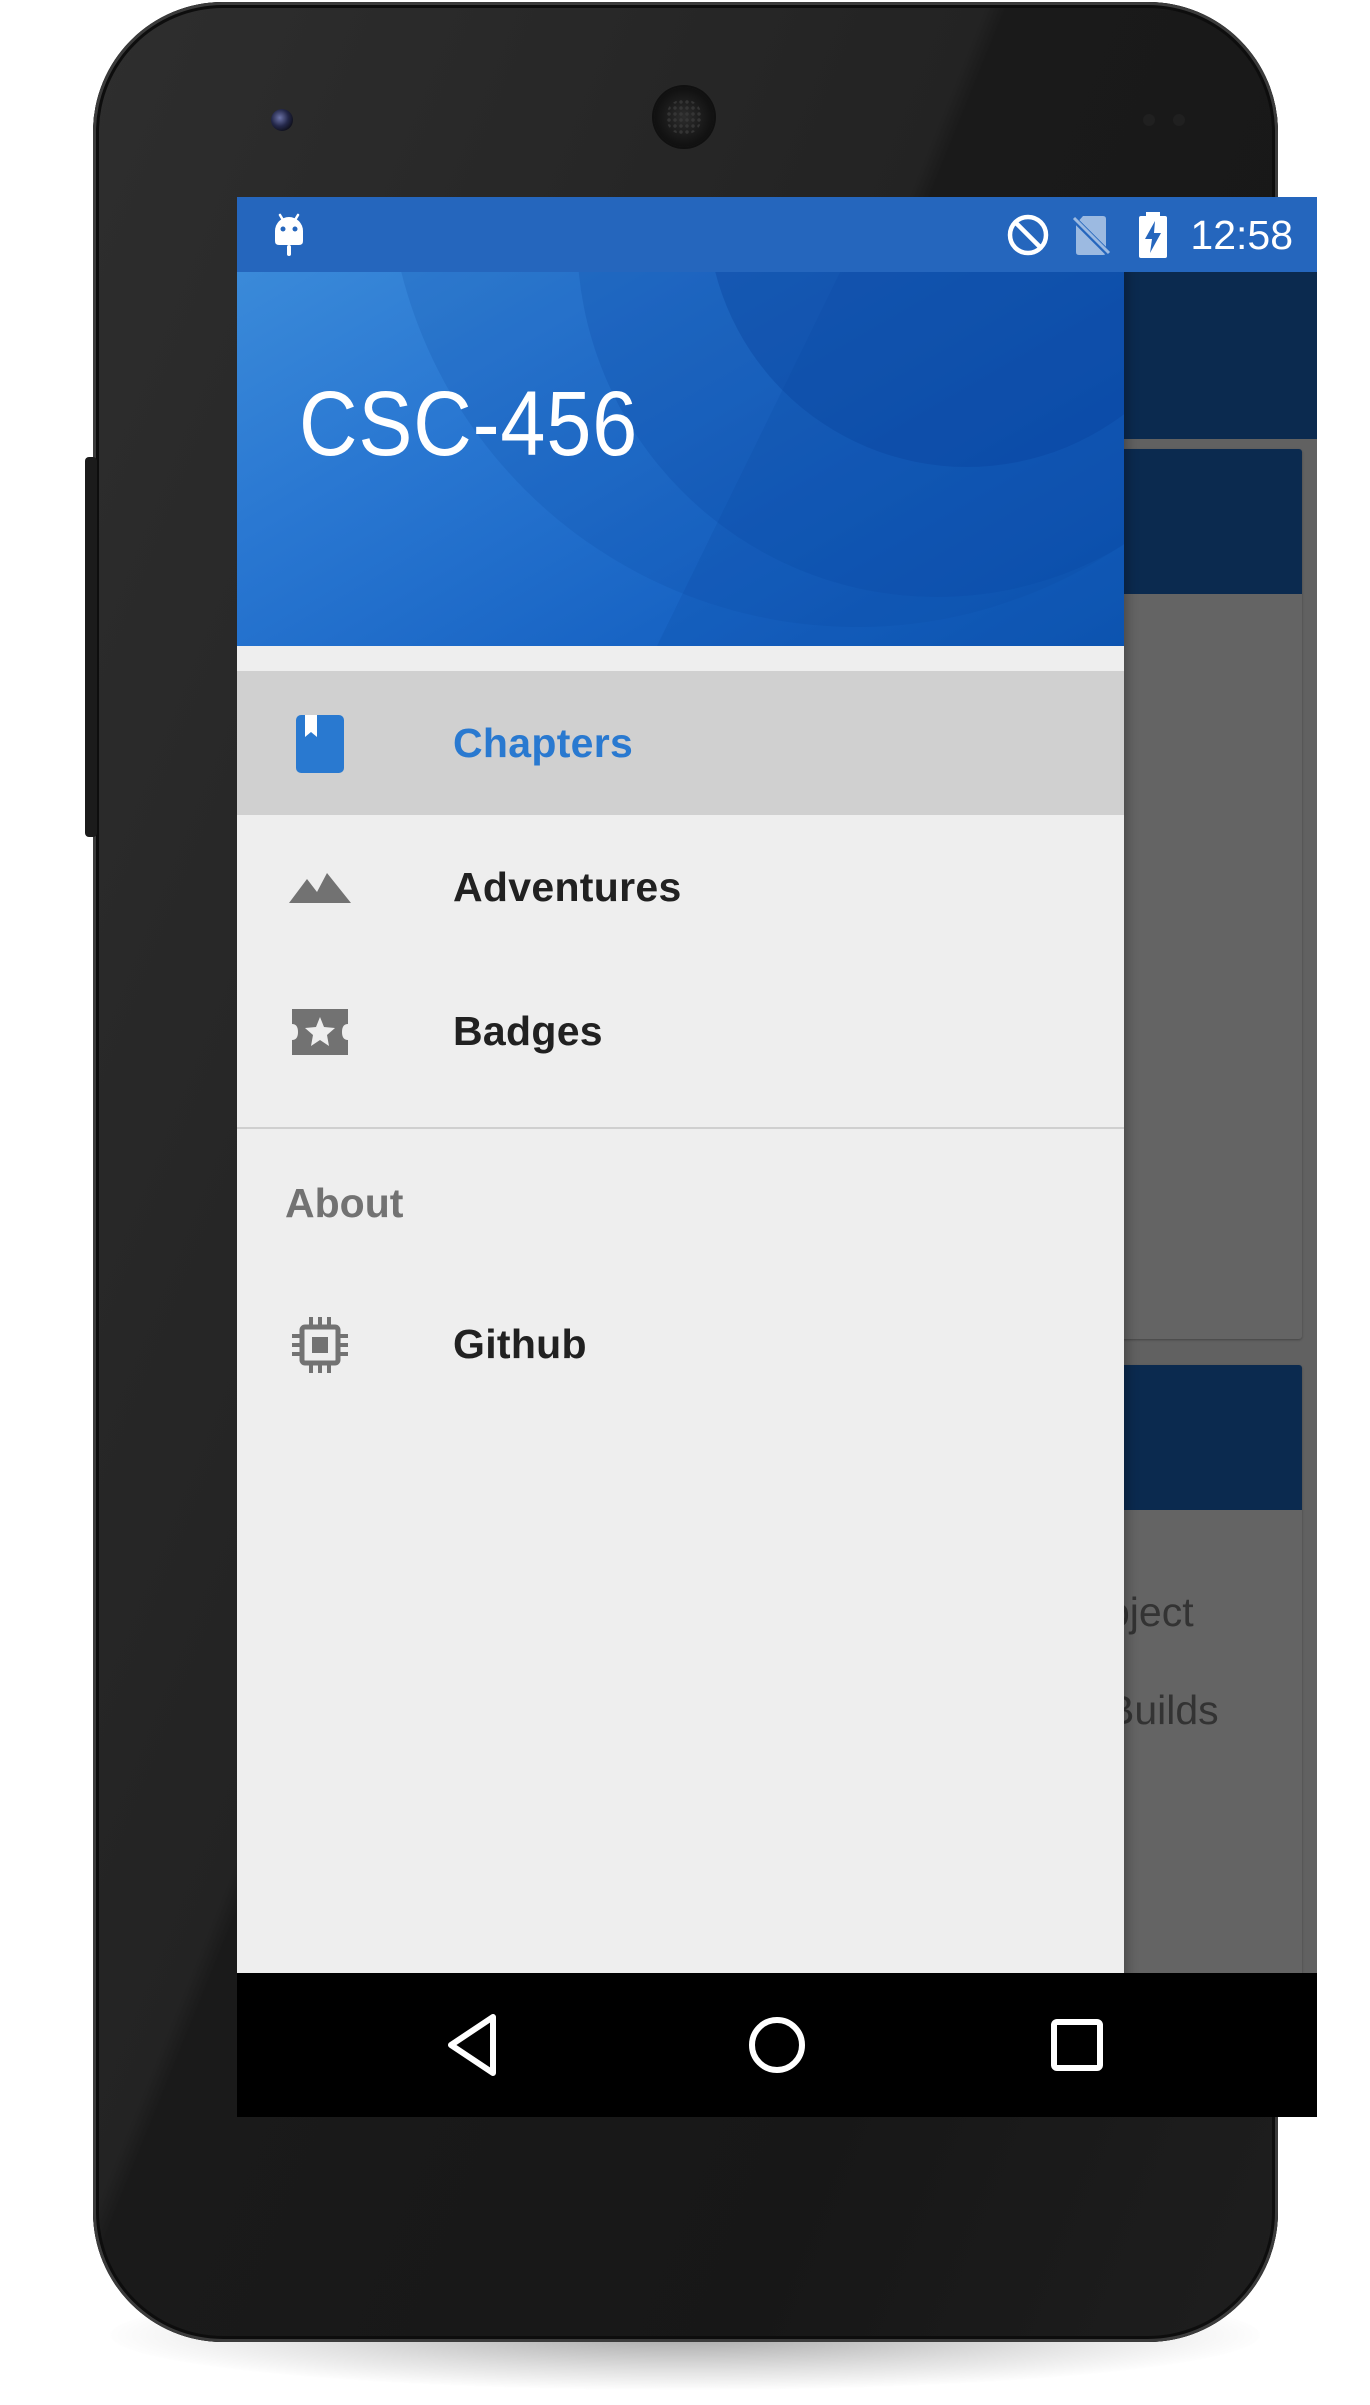  What do you see at coordinates (680, 1344) in the screenshot?
I see `nav-item-github: Github` at bounding box center [680, 1344].